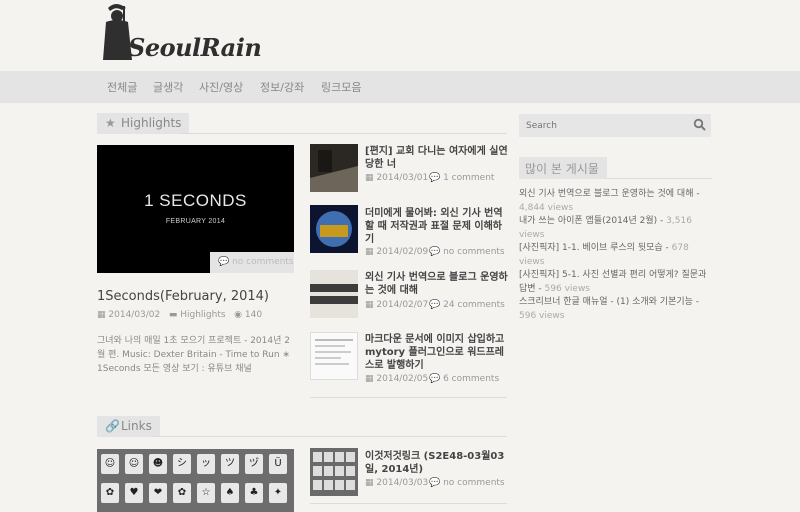 This screenshot has width=800, height=512. Describe the element at coordinates (437, 226) in the screenshot. I see `post-title: 더미에게 물어봐: 외신 기사 번역할 때 저작권과 표절 문제 이해하기` at that location.